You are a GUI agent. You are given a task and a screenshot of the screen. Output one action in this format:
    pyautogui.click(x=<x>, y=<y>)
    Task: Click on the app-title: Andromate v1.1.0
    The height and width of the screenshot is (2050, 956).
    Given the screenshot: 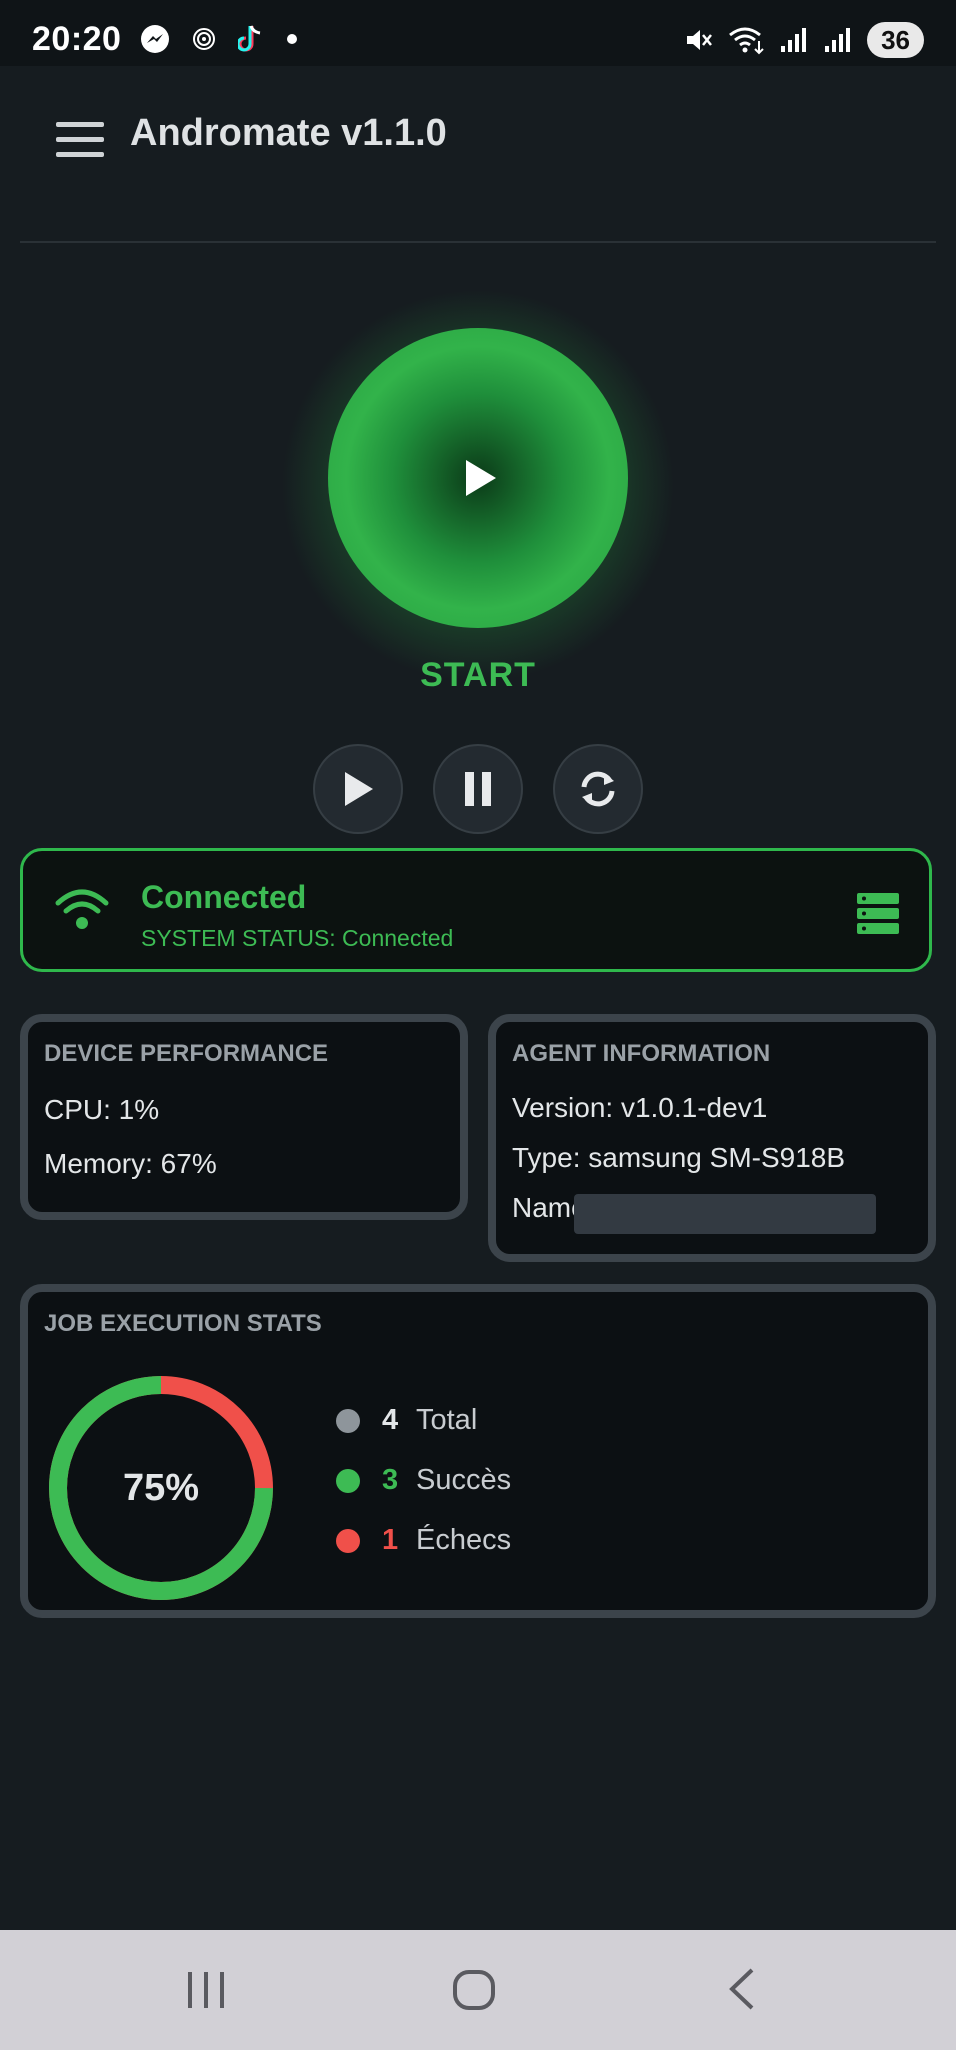 What is the action you would take?
    pyautogui.click(x=288, y=133)
    